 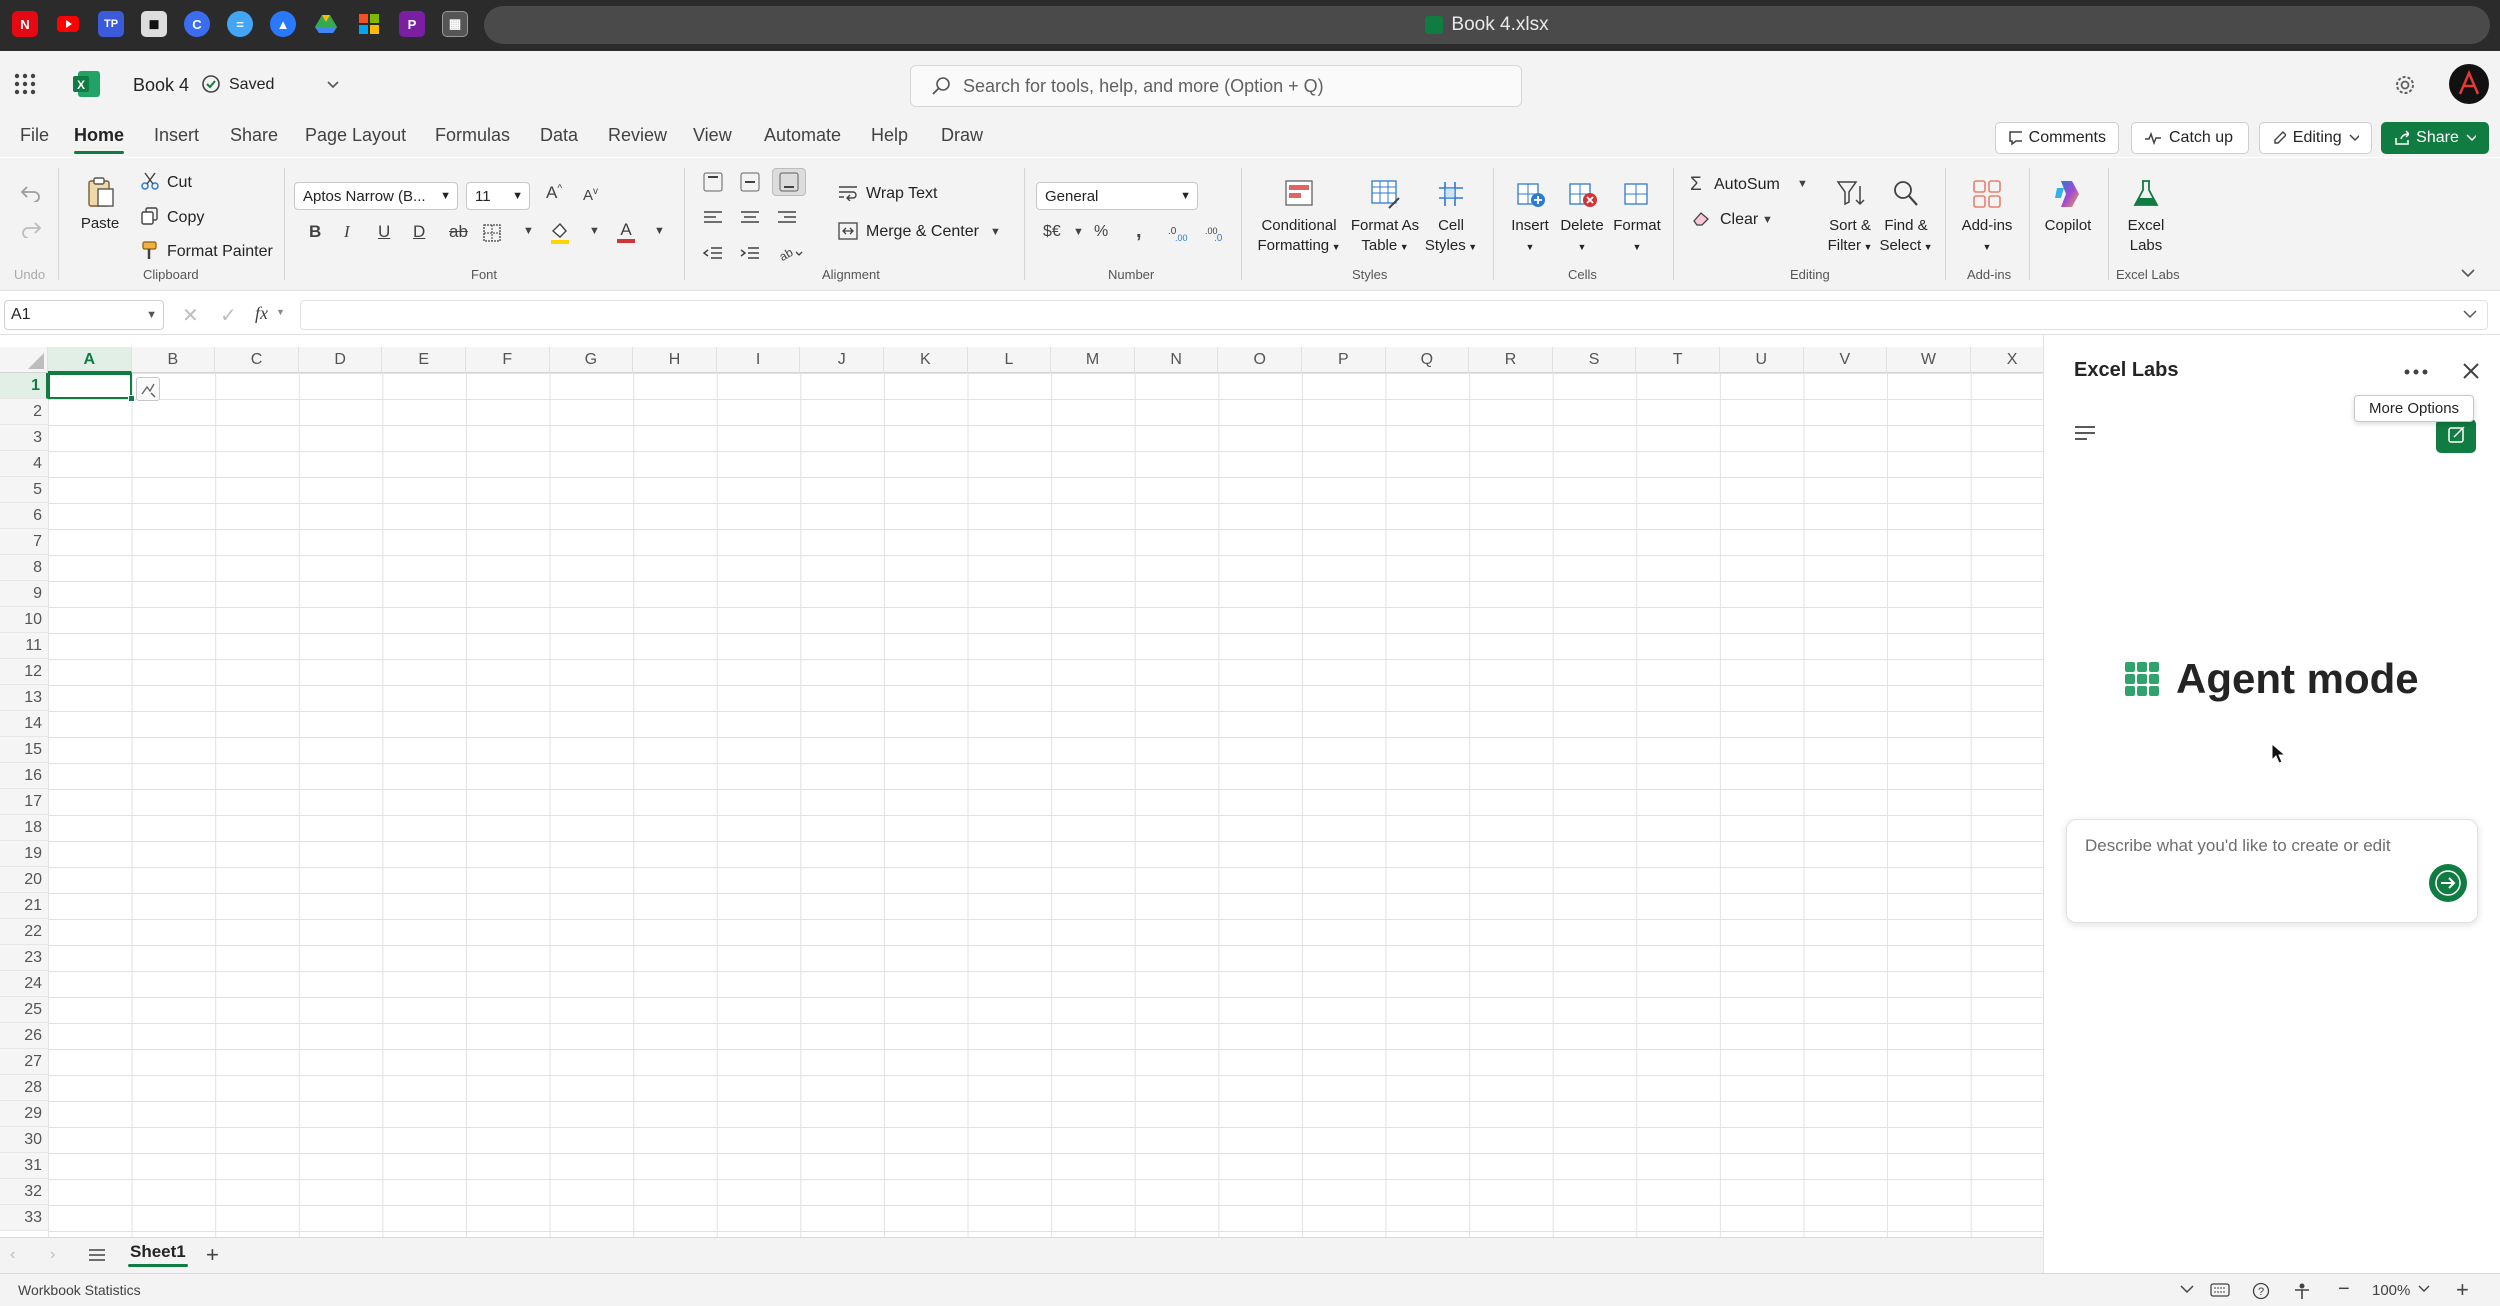 I want to click on cancel-icon: ✕, so click(x=190, y=315).